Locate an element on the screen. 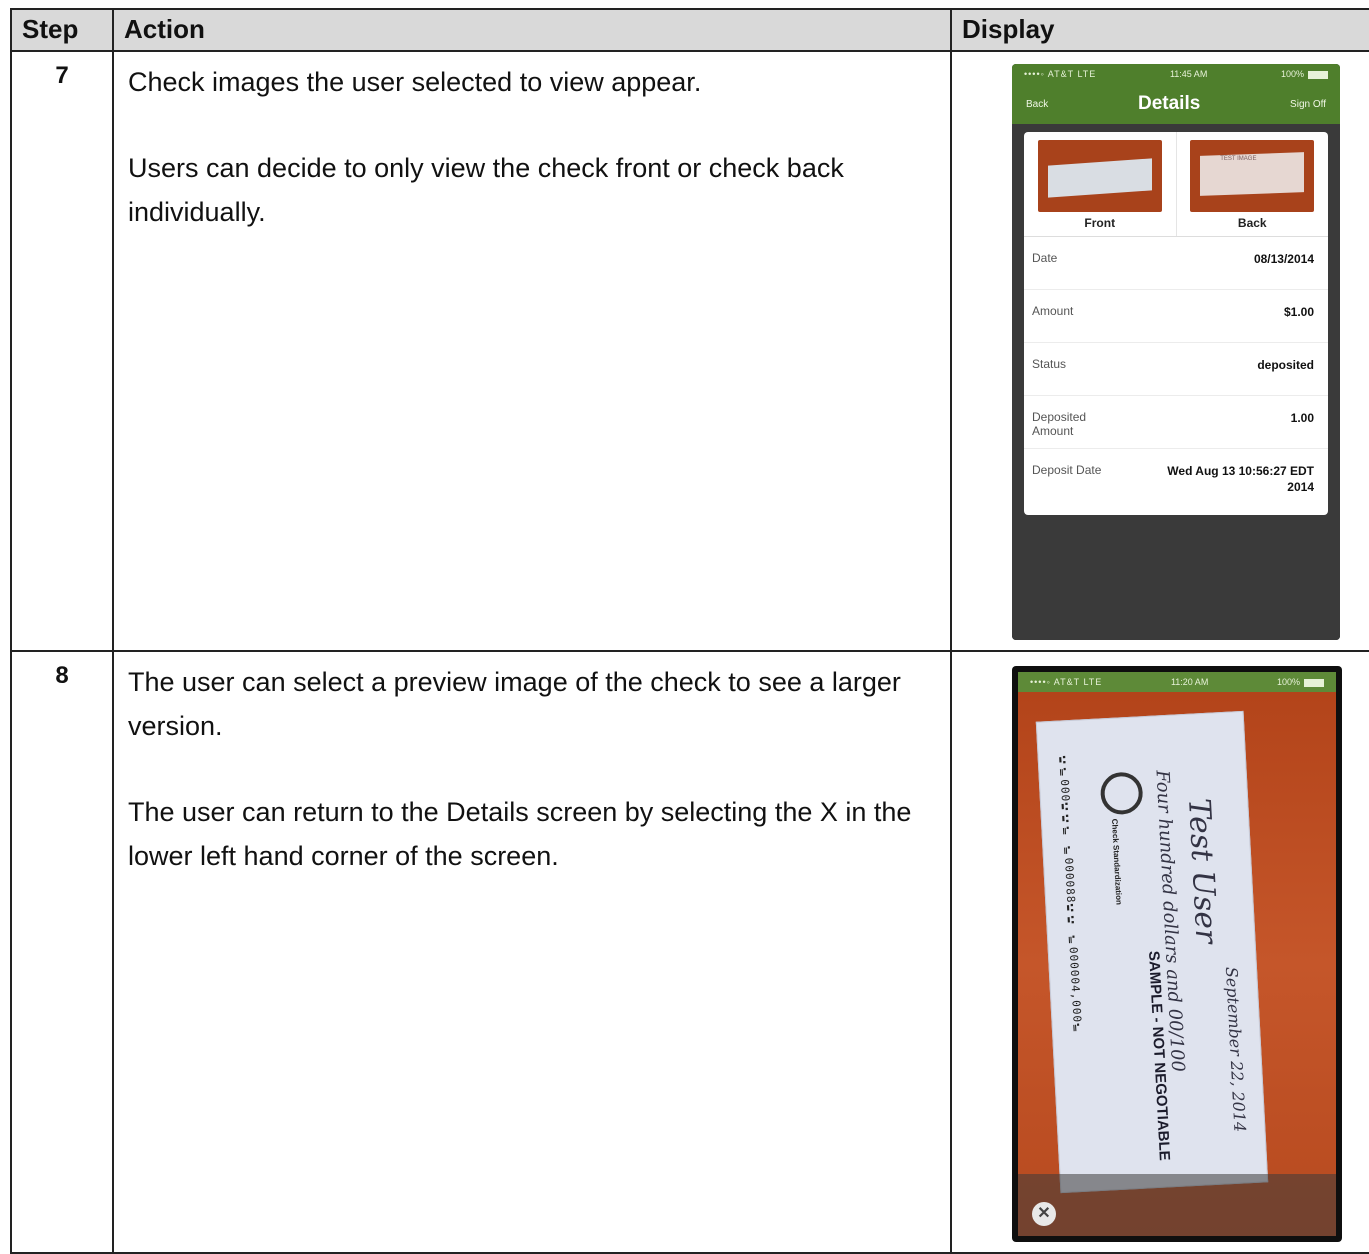 The image size is (1369, 1254). time-label: 11:45 AM is located at coordinates (1188, 74).